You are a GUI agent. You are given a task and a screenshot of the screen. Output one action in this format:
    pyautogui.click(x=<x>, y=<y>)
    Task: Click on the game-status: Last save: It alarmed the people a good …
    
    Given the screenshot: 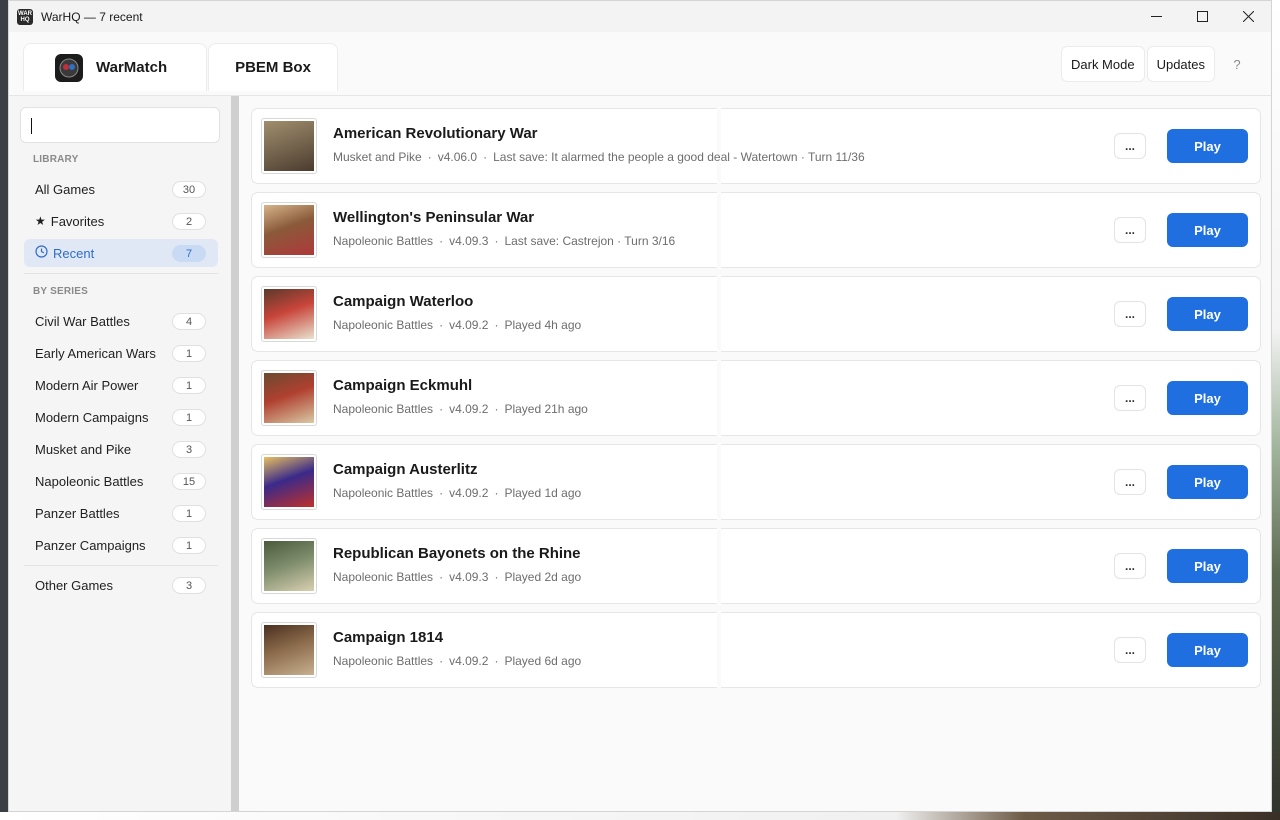 What is the action you would take?
    pyautogui.click(x=679, y=157)
    